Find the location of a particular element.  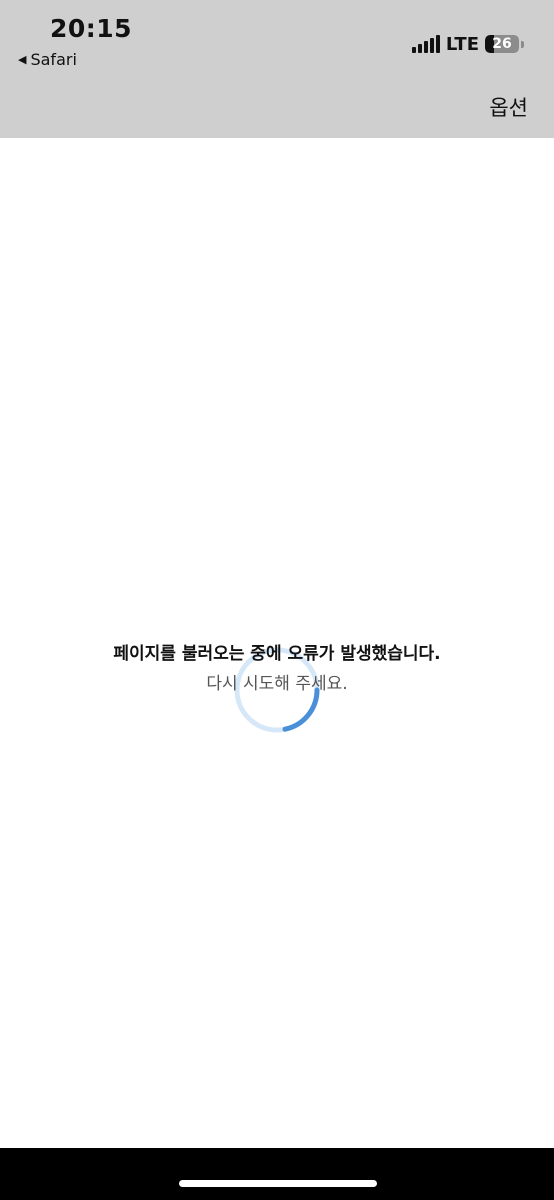

back-to-app-link: ◀ Safari is located at coordinates (47, 59).